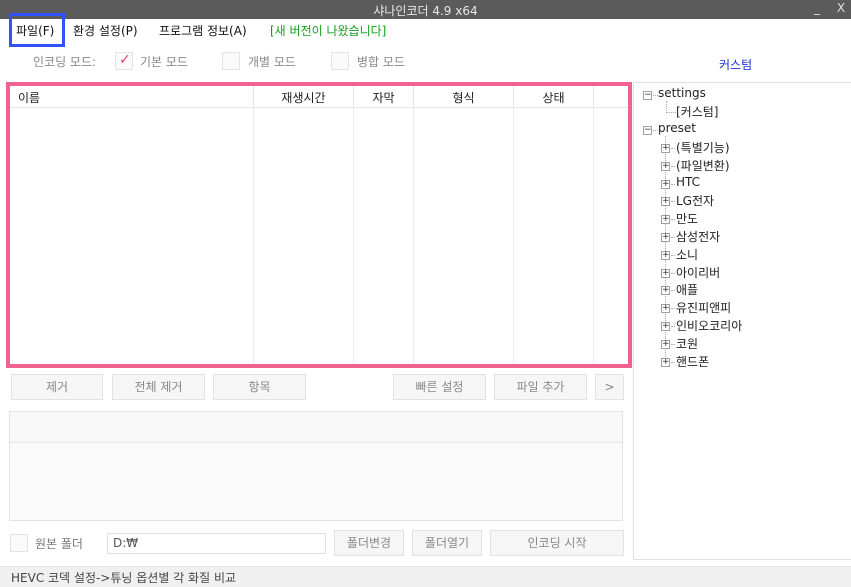 This screenshot has width=851, height=587. I want to click on minimize-button: _, so click(817, 9).